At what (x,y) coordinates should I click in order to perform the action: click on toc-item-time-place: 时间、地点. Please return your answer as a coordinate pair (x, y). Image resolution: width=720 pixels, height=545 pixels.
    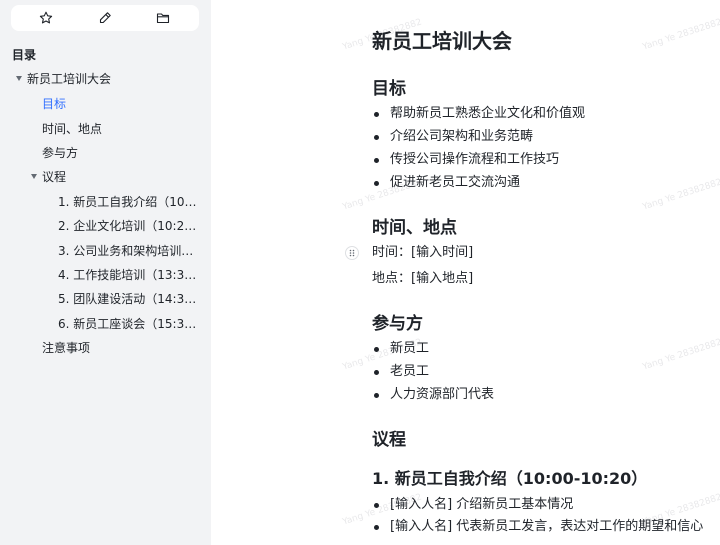
    Looking at the image, I should click on (122, 129).